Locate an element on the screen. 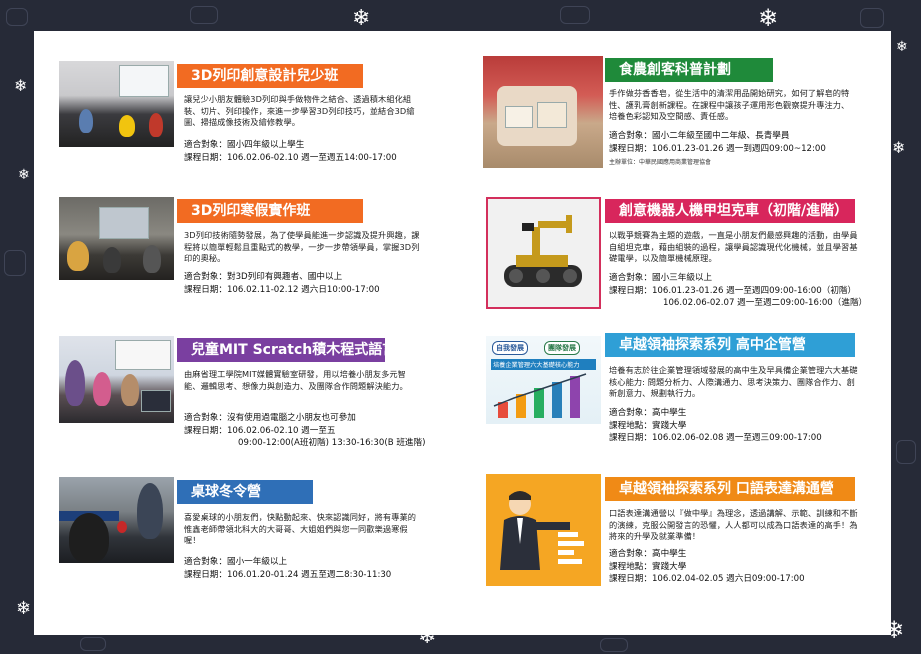 The height and width of the screenshot is (654, 921). course-photo-3d-classroom is located at coordinates (116, 104).